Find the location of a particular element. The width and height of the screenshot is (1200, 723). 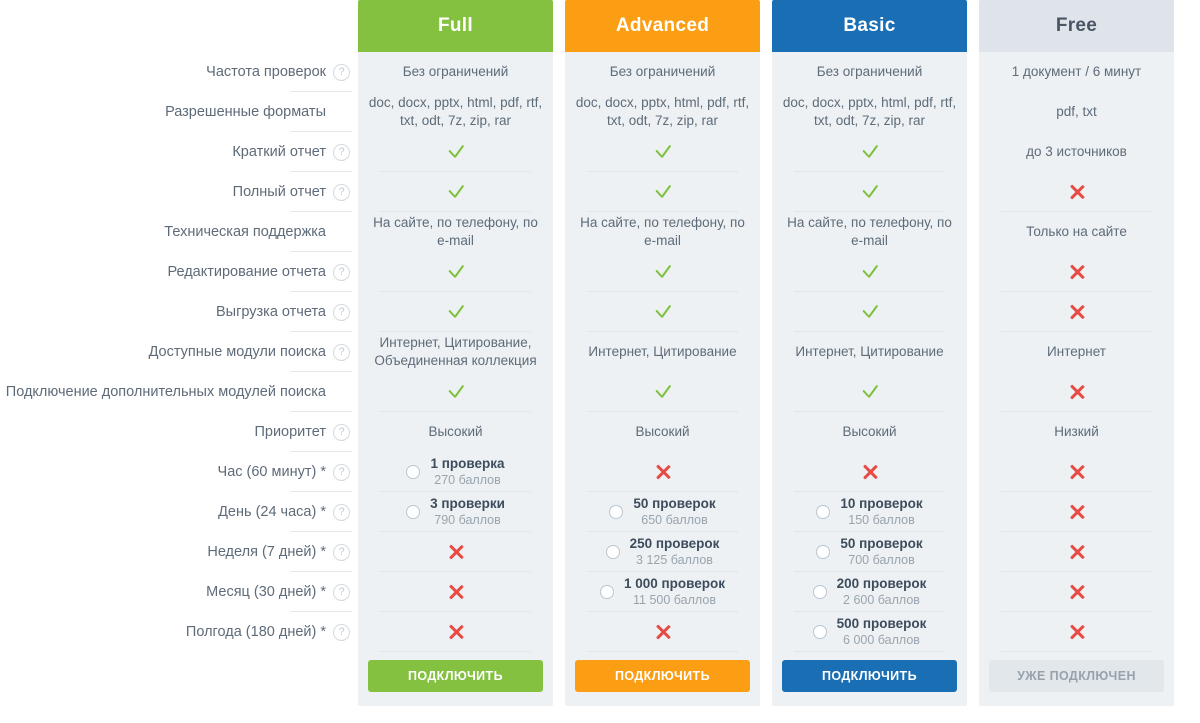

feature-row: Техническая поддержка? is located at coordinates (179, 232).